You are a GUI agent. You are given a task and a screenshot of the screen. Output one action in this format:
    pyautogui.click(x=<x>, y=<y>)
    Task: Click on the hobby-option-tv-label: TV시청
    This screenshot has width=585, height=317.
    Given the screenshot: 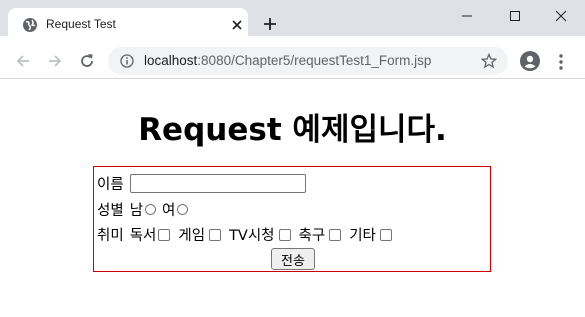 What is the action you would take?
    pyautogui.click(x=252, y=236)
    